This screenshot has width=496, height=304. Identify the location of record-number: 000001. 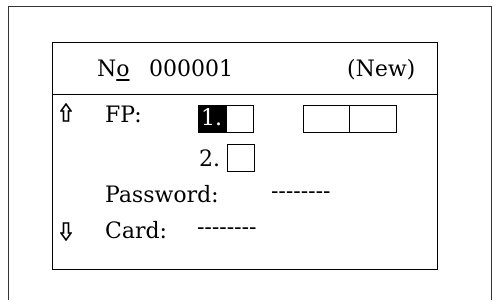
(191, 69).